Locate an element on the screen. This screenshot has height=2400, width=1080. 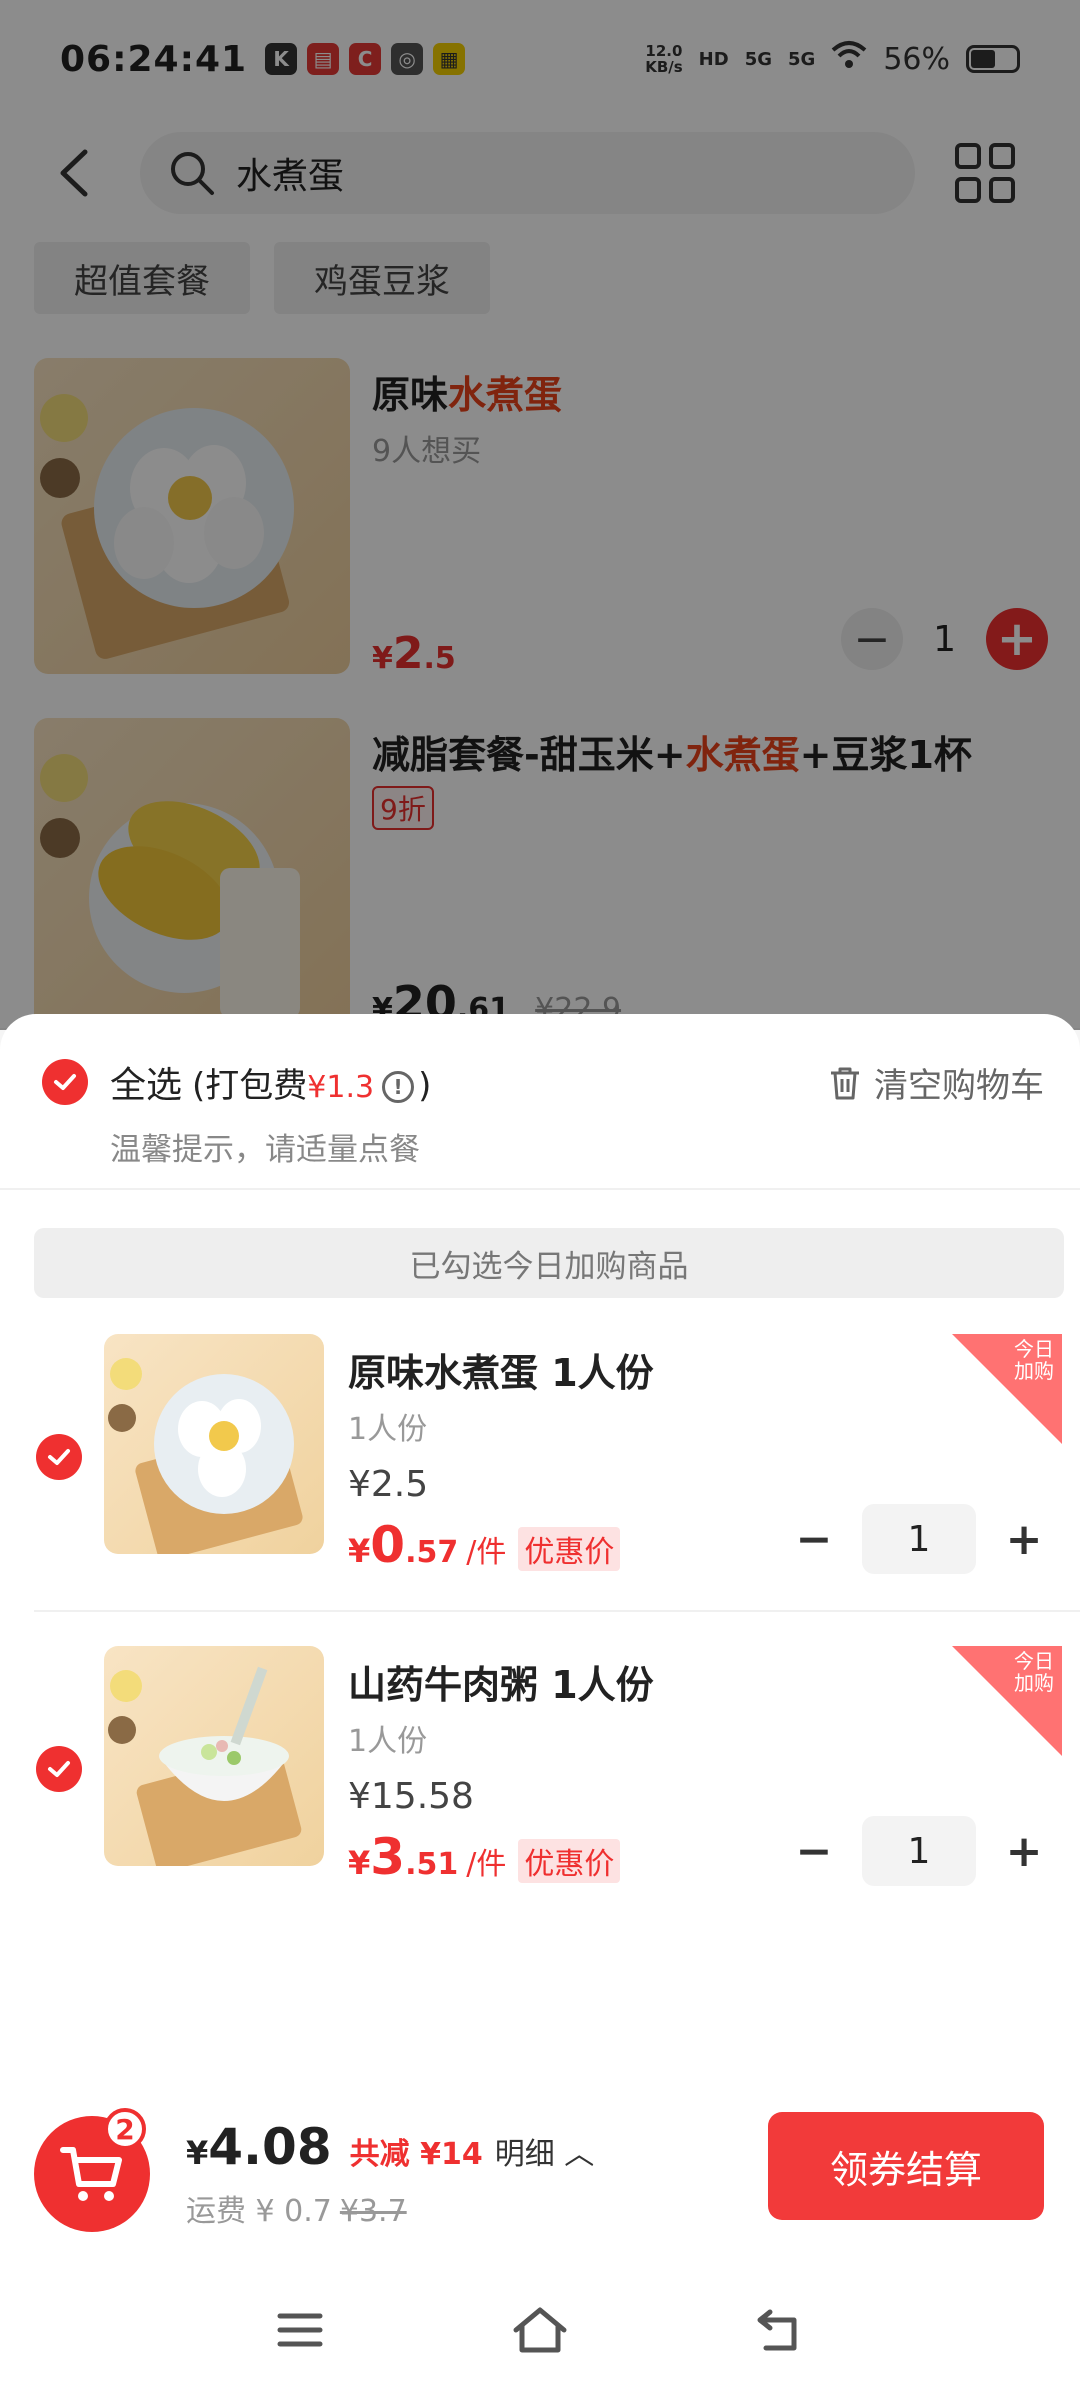
cart-count-badge: 2 is located at coordinates (125, 2129).